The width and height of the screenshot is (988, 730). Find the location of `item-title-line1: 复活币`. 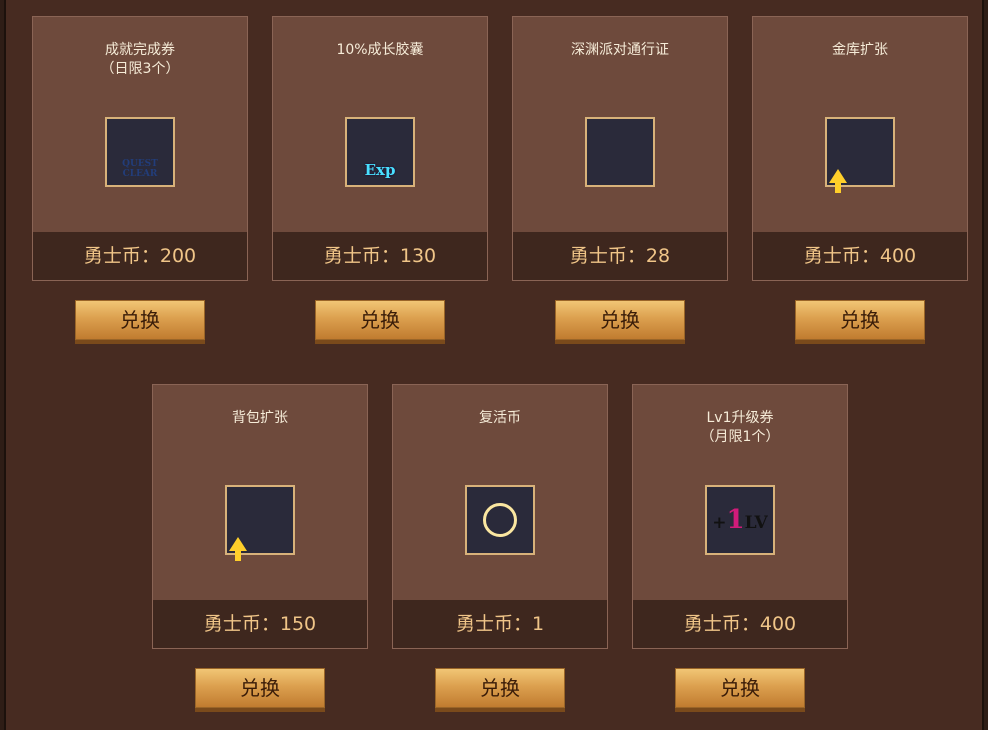

item-title-line1: 复活币 is located at coordinates (500, 418).